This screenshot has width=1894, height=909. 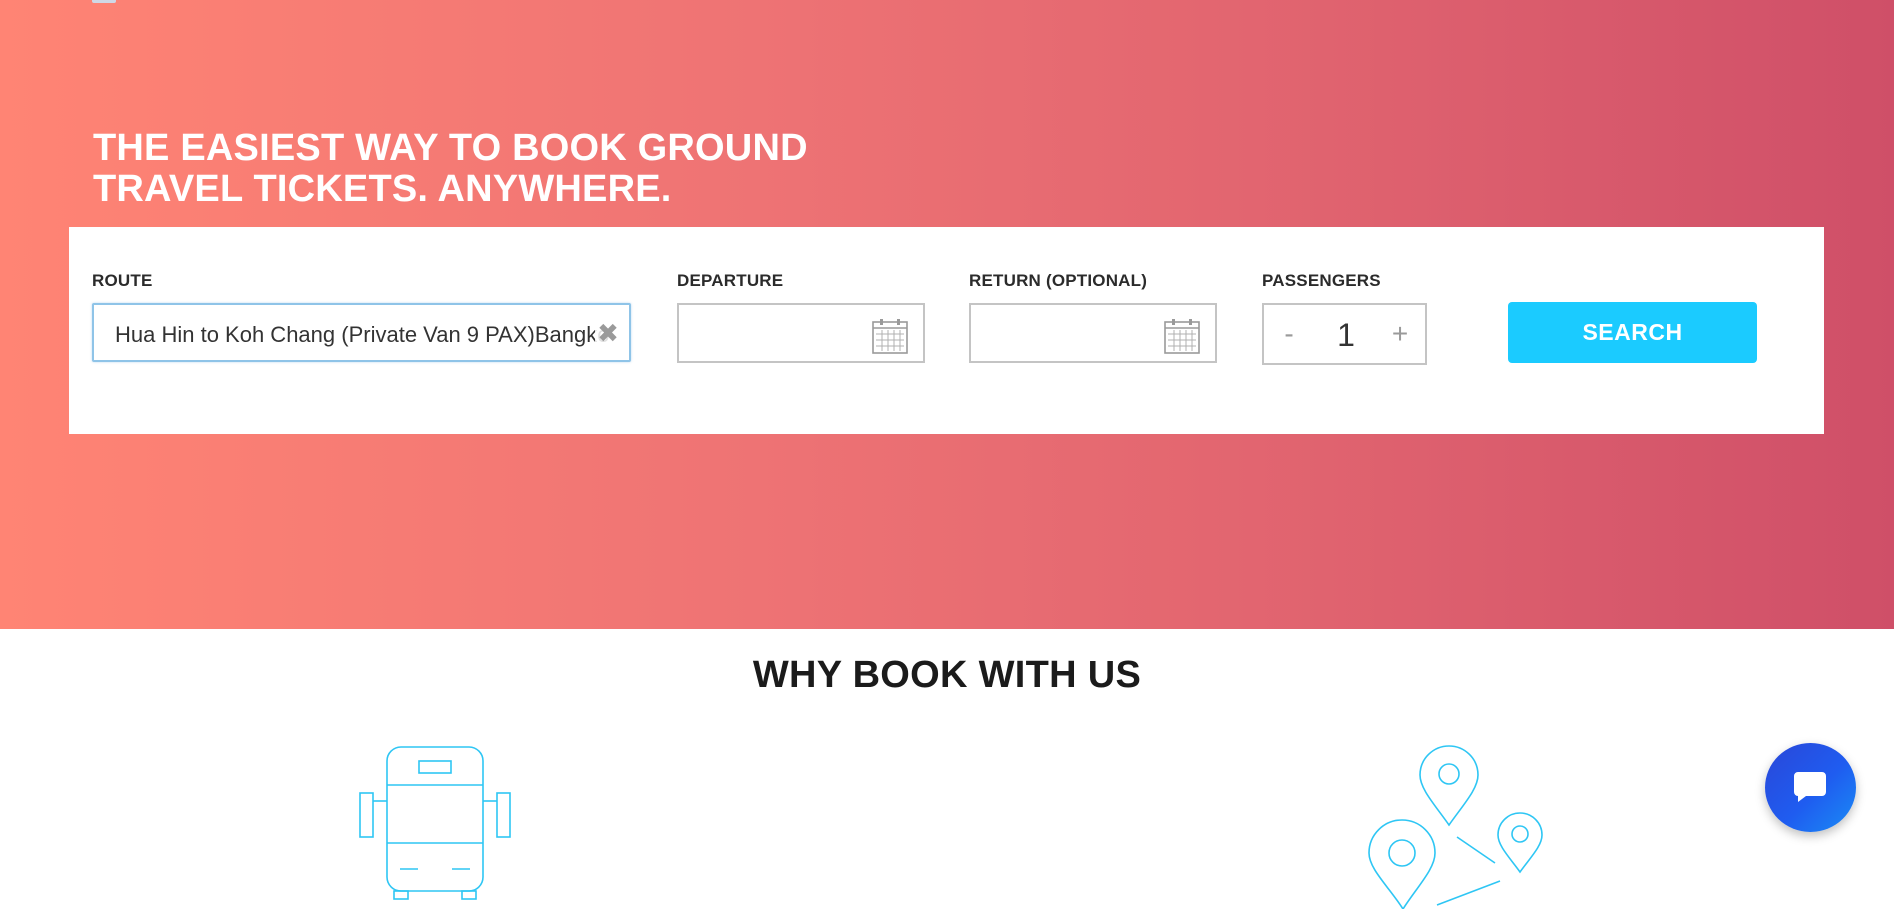 I want to click on chat-button, so click(x=1810, y=787).